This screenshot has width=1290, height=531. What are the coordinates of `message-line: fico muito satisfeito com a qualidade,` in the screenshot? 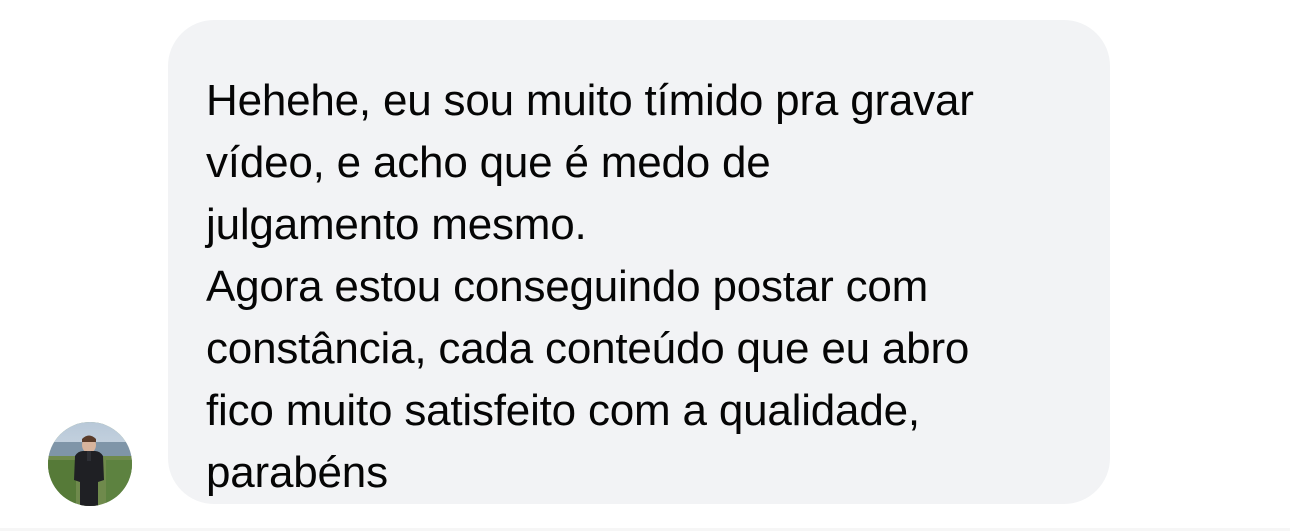 It's located at (563, 410).